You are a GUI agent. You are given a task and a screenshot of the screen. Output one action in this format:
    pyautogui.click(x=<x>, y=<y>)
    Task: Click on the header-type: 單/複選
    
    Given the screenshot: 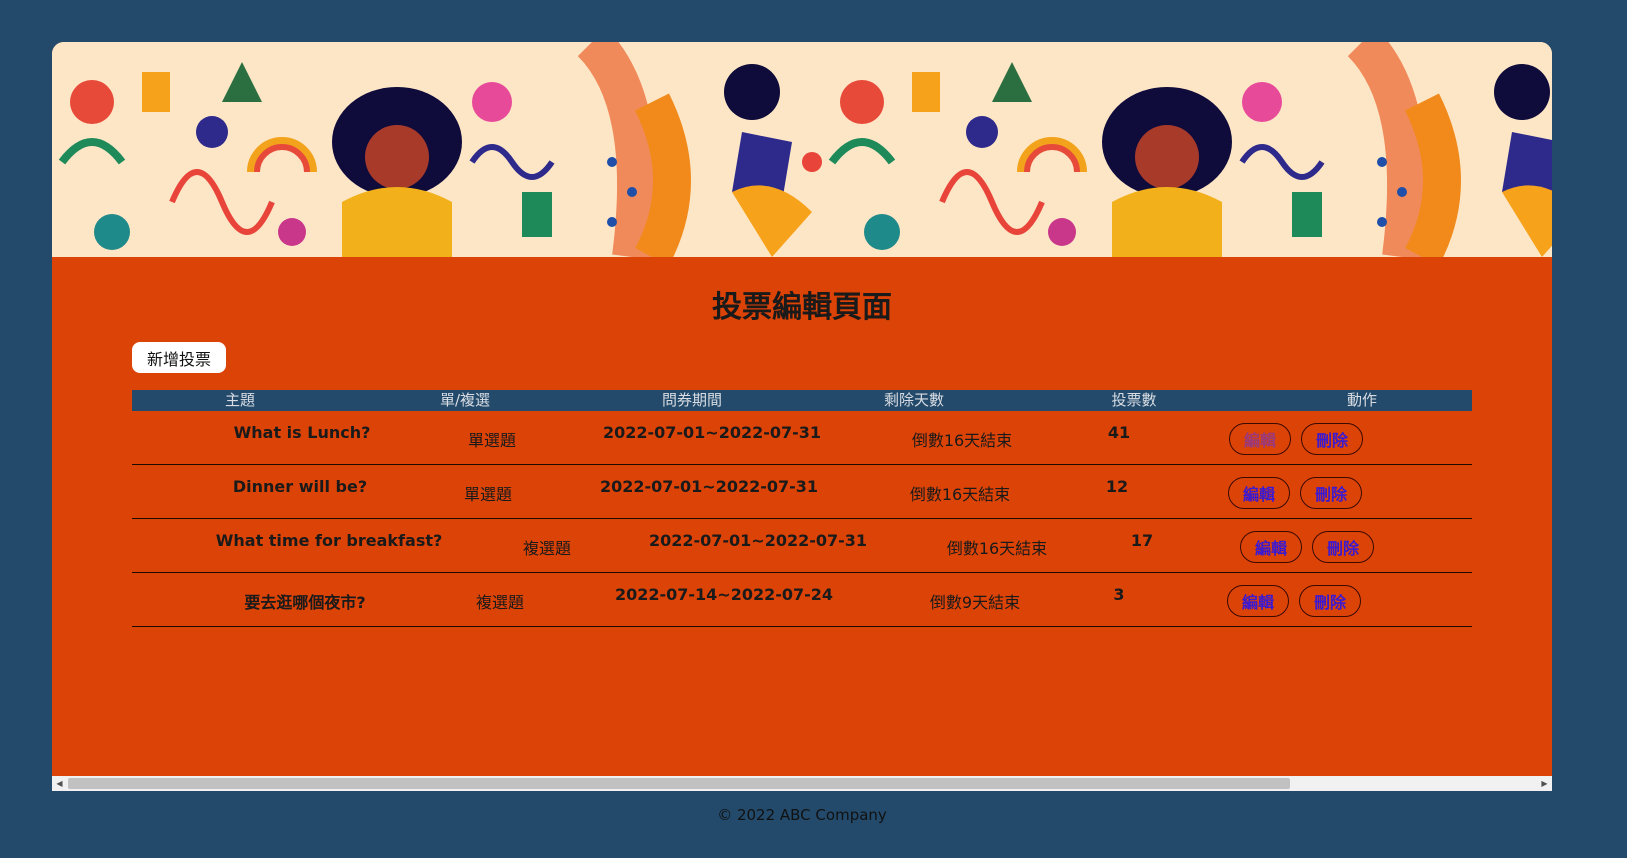 What is the action you would take?
    pyautogui.click(x=465, y=400)
    